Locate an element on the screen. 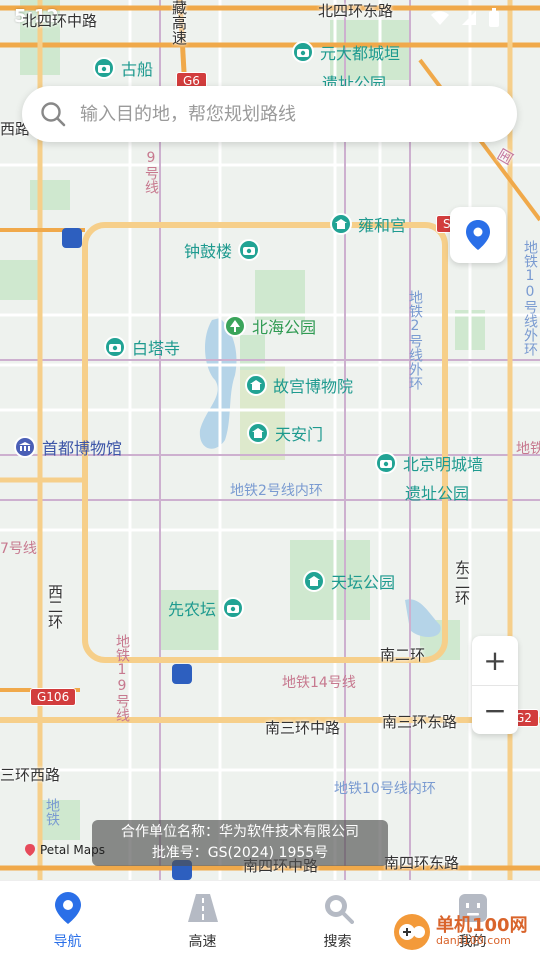  road-label: 南三环中路 is located at coordinates (303, 728).